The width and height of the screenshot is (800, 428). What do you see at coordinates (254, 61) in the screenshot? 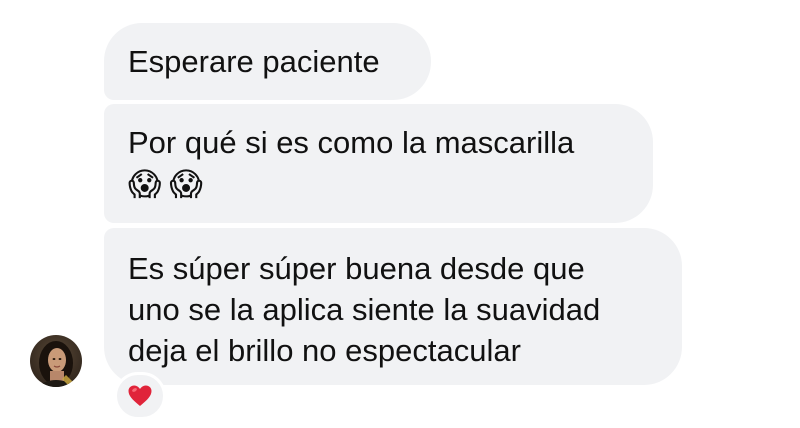
I see `message-text: Esperare paciente` at bounding box center [254, 61].